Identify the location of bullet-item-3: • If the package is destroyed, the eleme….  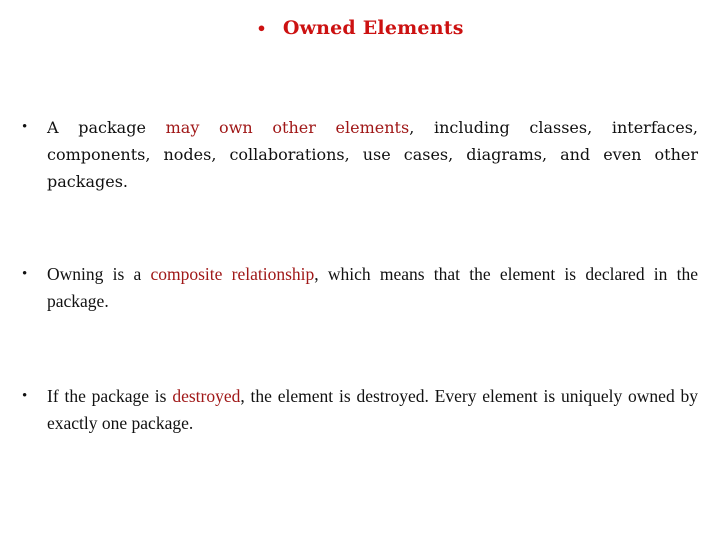
(360, 410).